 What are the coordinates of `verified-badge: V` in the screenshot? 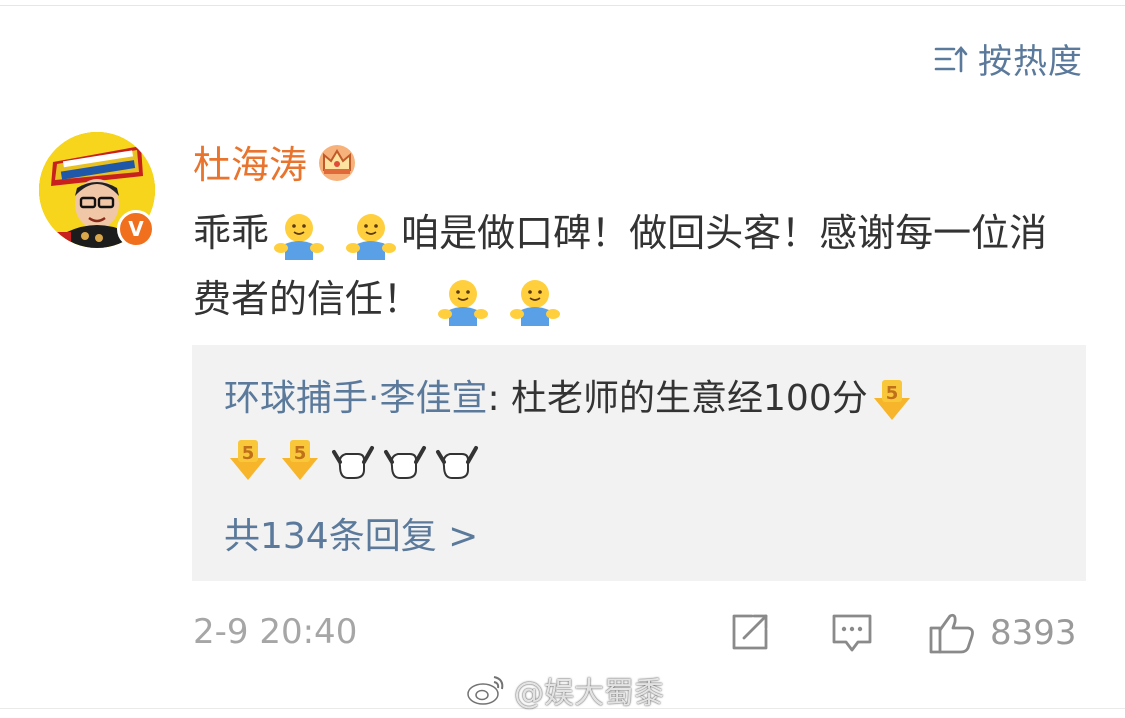 It's located at (136, 229).